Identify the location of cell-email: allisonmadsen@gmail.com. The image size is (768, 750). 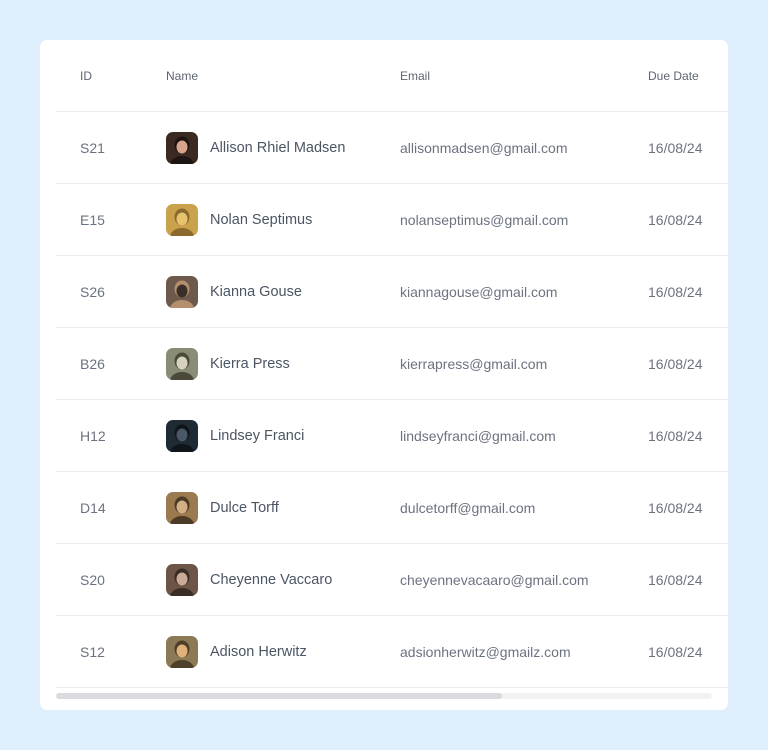
(484, 147).